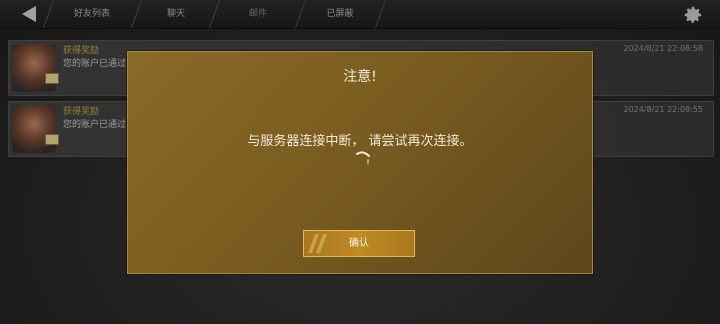 This screenshot has height=324, width=720. I want to click on confirm-label: 确认, so click(359, 243).